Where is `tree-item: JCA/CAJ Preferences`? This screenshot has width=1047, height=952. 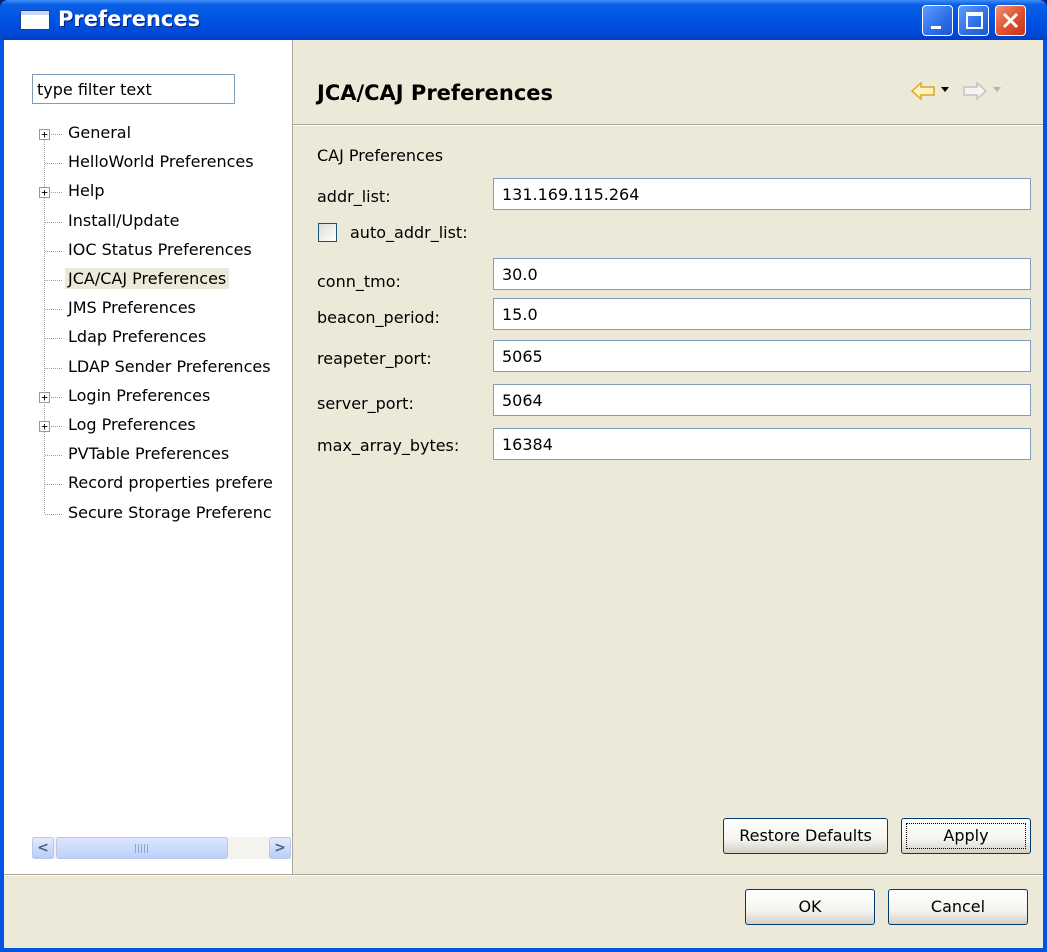 tree-item: JCA/CAJ Preferences is located at coordinates (148, 280).